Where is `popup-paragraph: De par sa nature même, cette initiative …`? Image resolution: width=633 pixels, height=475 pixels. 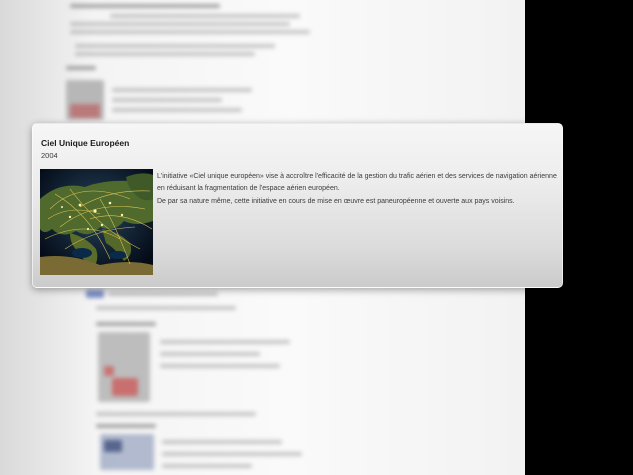 popup-paragraph: De par sa nature même, cette initiative … is located at coordinates (336, 201).